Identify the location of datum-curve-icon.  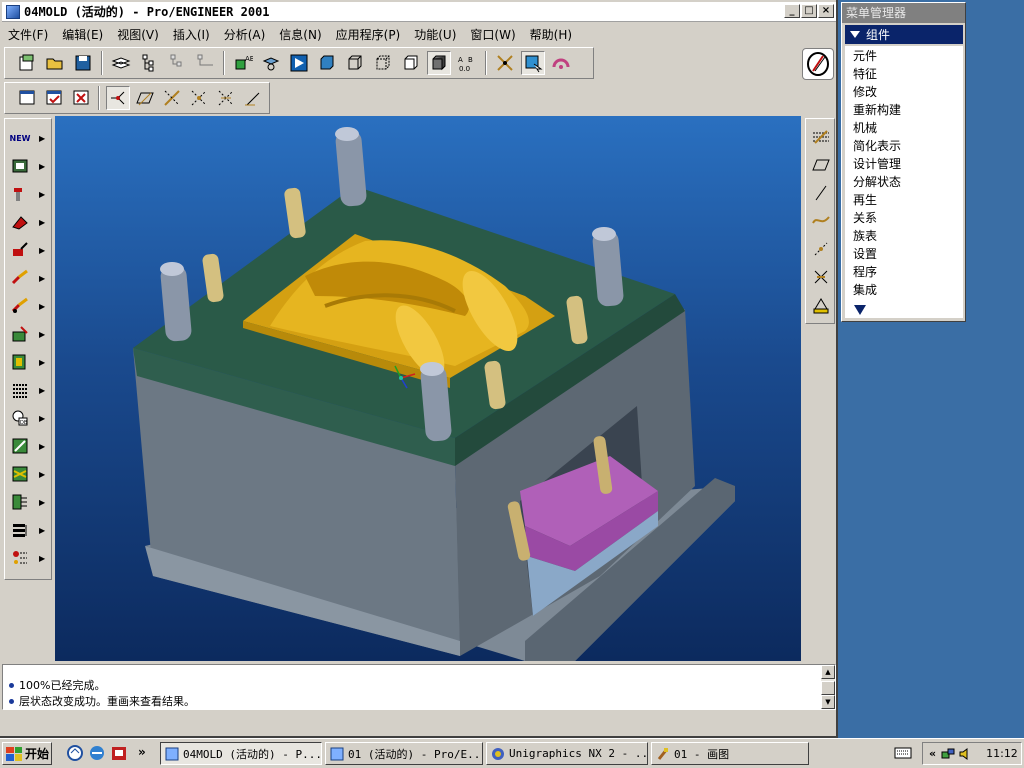
(118, 98).